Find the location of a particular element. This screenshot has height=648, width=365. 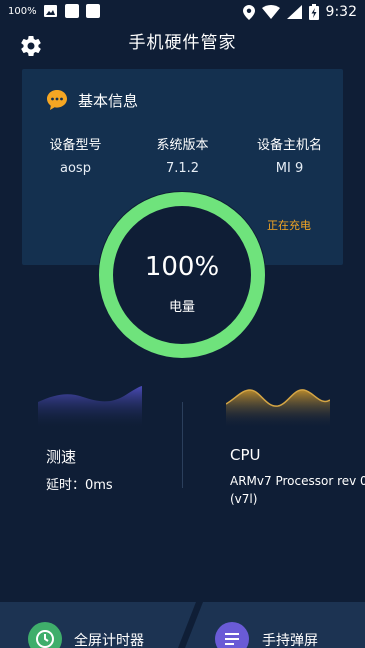

battery-label: 电量 is located at coordinates (181, 307).